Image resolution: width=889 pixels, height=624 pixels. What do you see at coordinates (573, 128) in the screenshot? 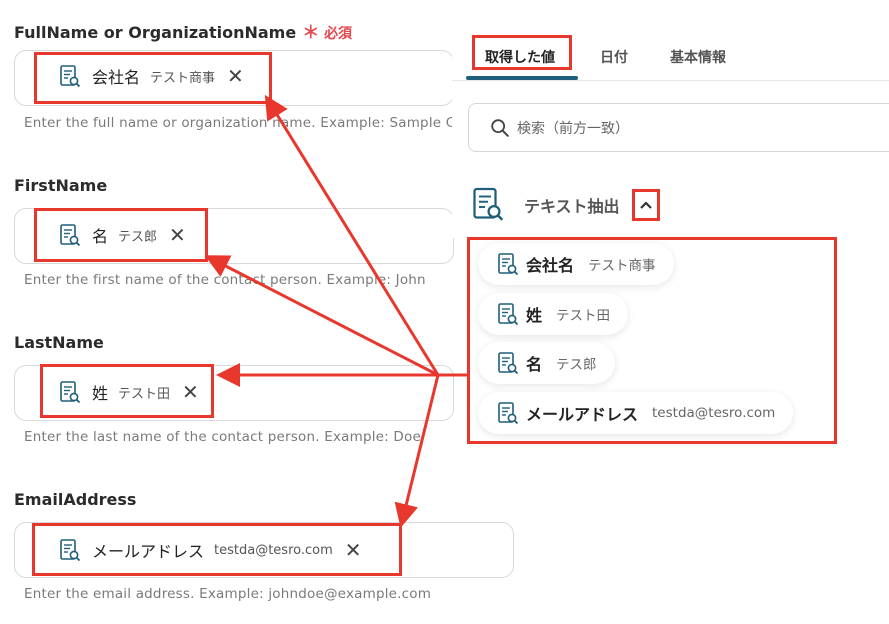
I see `search-placeholder: 検索（前方一致）` at bounding box center [573, 128].